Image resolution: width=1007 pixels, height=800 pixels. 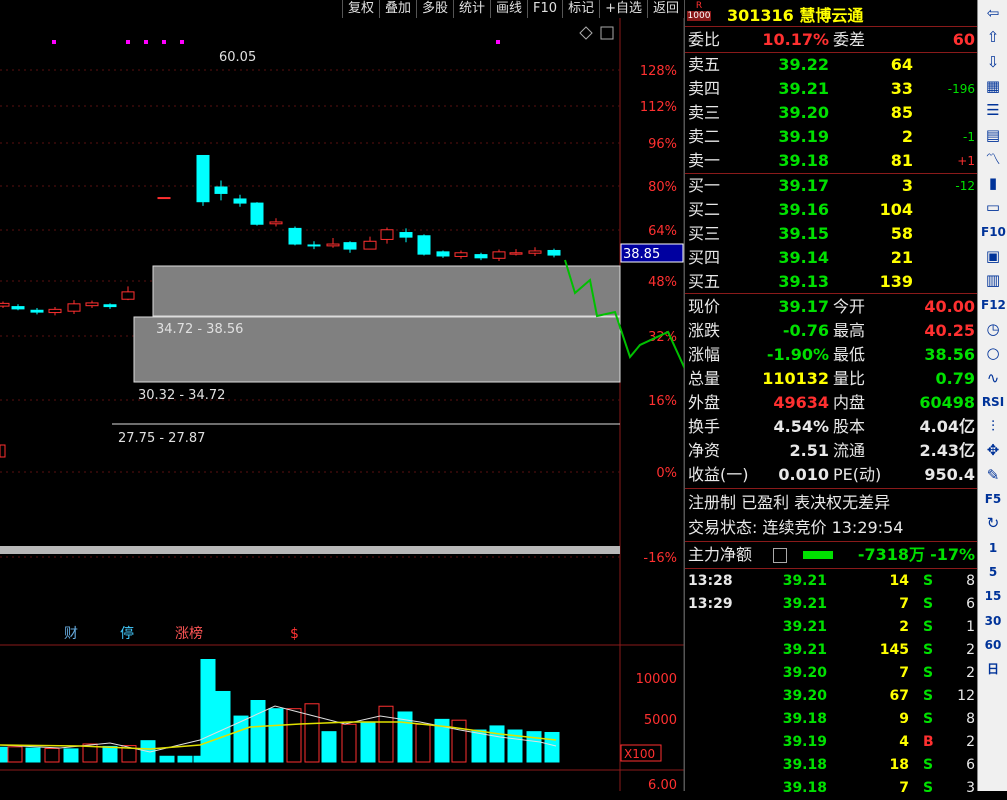 What do you see at coordinates (970, 788) in the screenshot?
I see `tick-count: 3` at bounding box center [970, 788].